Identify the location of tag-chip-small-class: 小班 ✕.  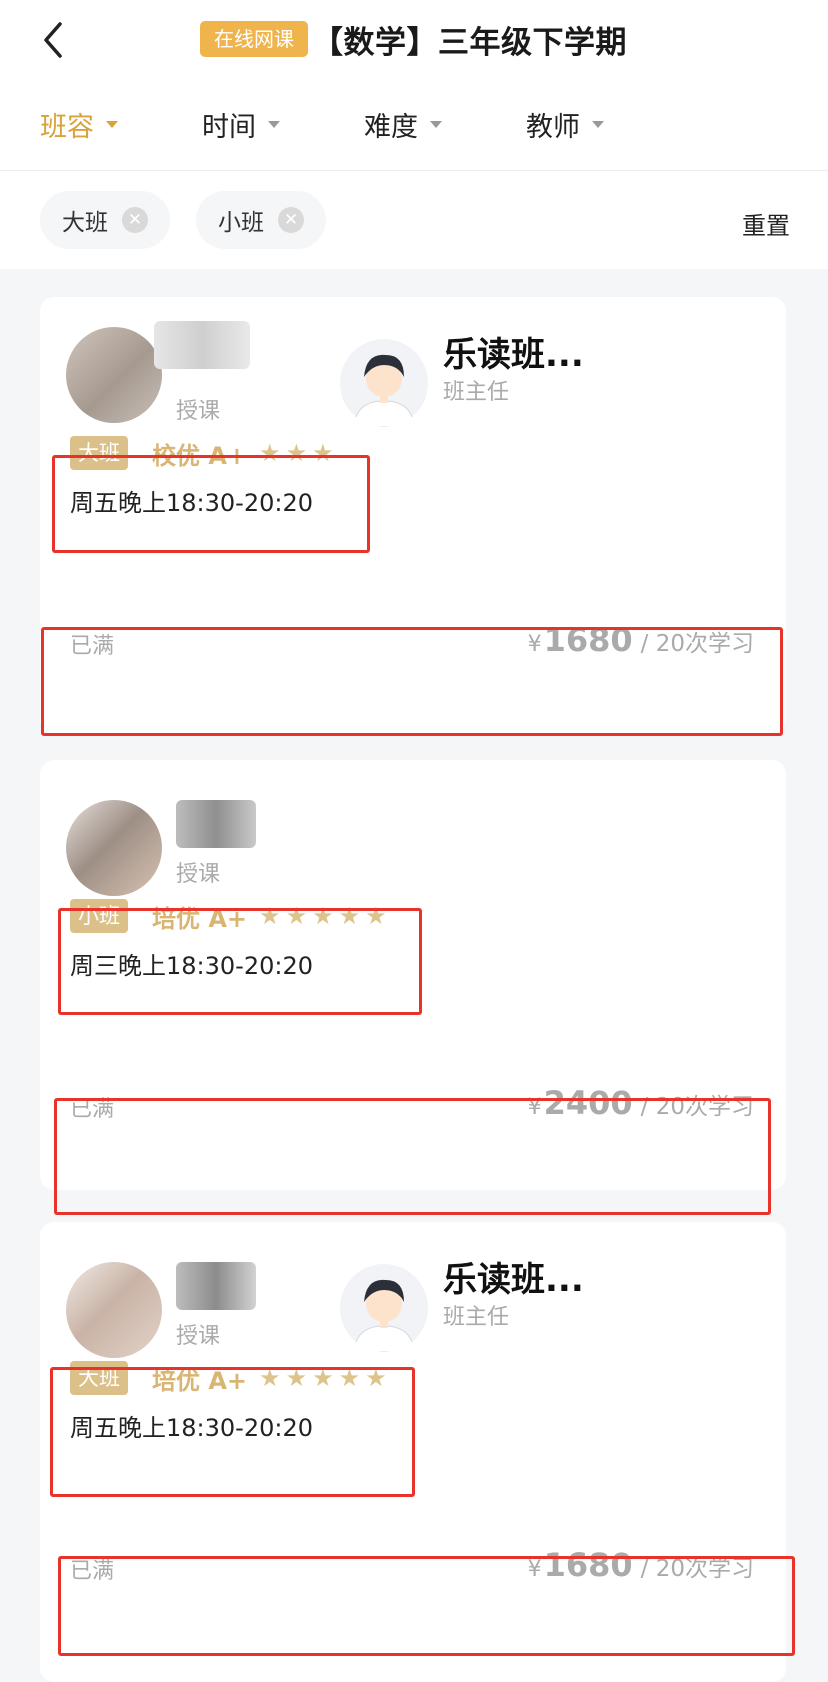
(261, 220).